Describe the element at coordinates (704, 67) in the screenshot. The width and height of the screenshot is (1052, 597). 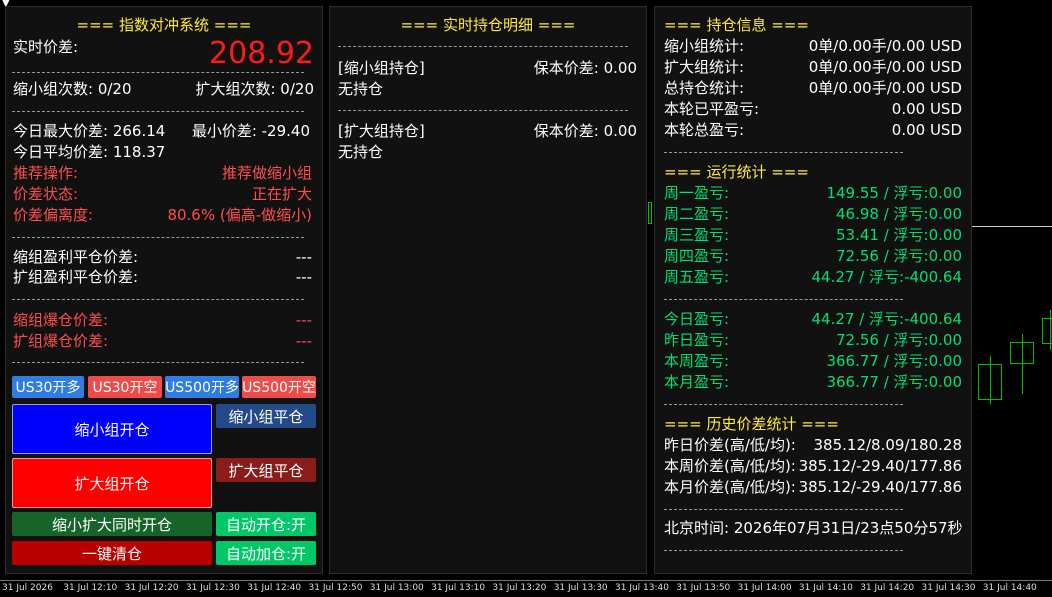
I see `position-stat-row-label: 扩大组统计:` at that location.